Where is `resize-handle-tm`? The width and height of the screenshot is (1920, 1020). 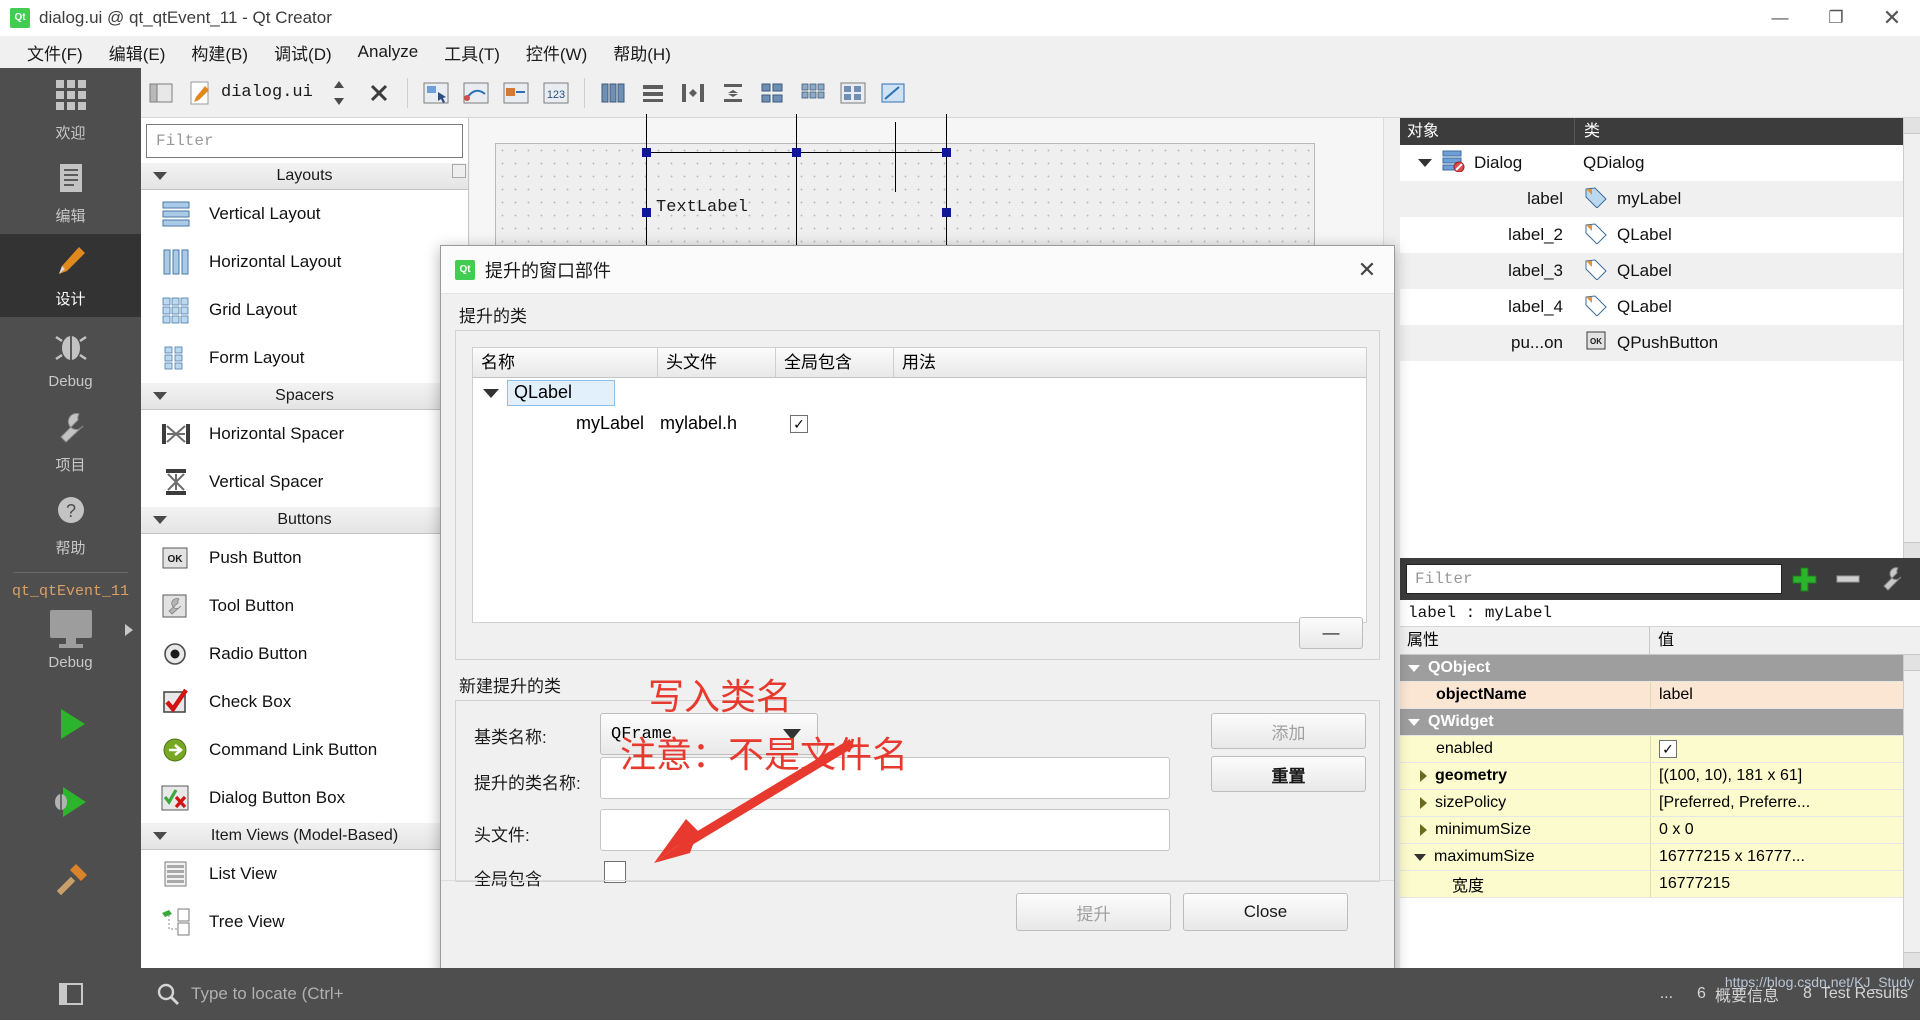
resize-handle-tm is located at coordinates (796, 152).